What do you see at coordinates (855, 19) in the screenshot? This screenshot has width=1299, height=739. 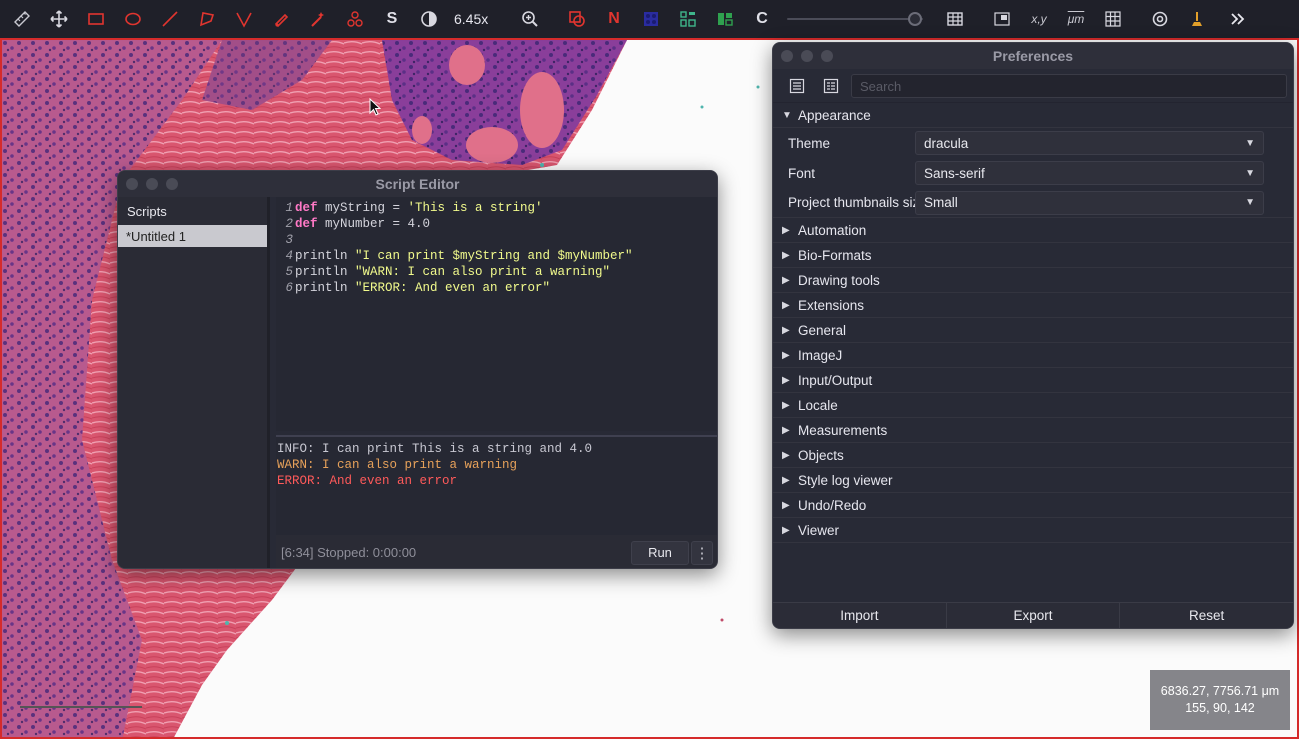 I see `opacity-slider` at bounding box center [855, 19].